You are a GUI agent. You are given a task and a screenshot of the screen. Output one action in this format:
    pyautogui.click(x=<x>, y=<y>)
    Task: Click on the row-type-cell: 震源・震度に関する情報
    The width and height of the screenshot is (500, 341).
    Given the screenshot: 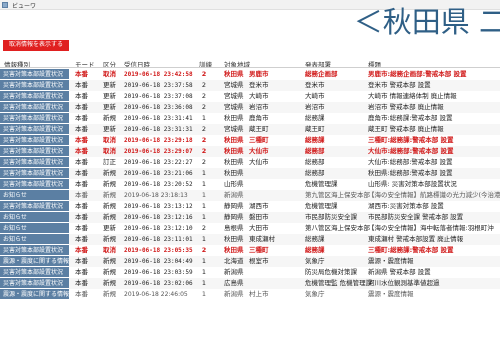 What is the action you would take?
    pyautogui.click(x=34, y=294)
    